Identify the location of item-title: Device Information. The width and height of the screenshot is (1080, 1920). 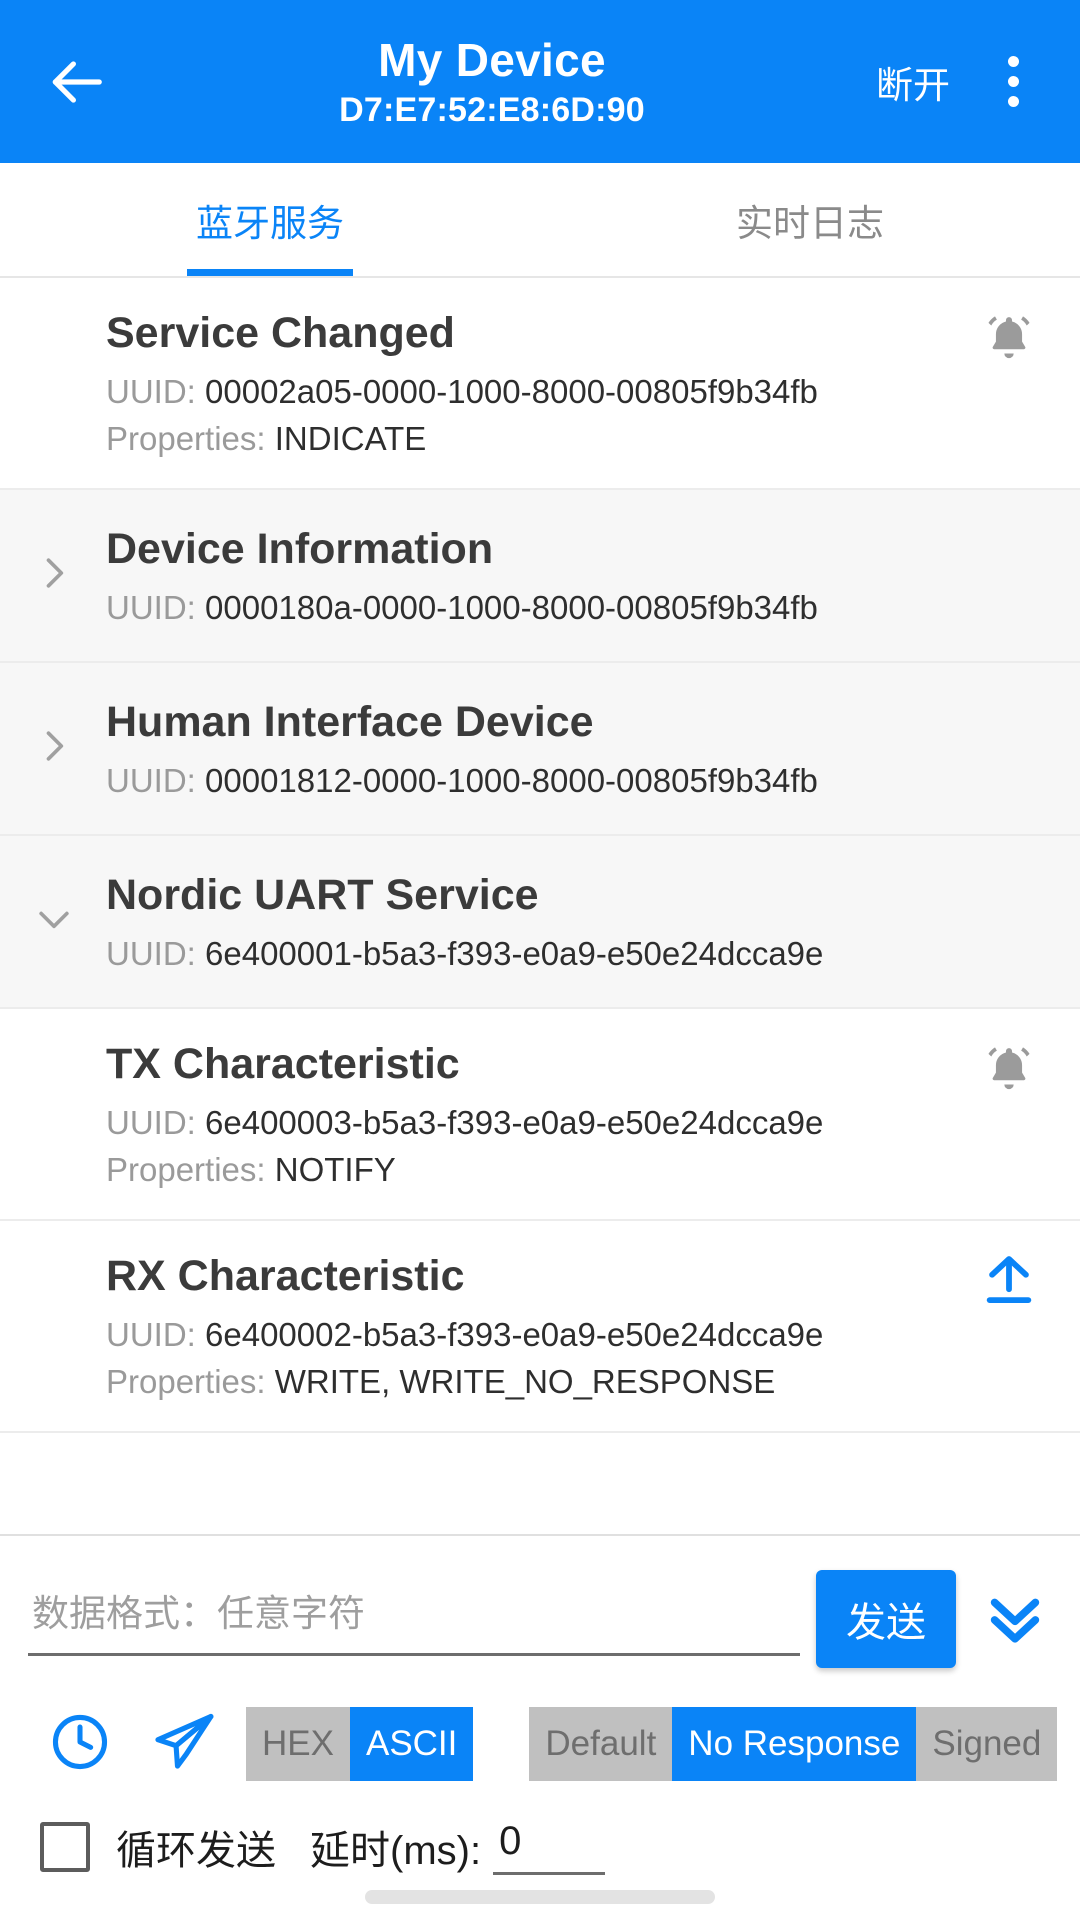
(300, 549).